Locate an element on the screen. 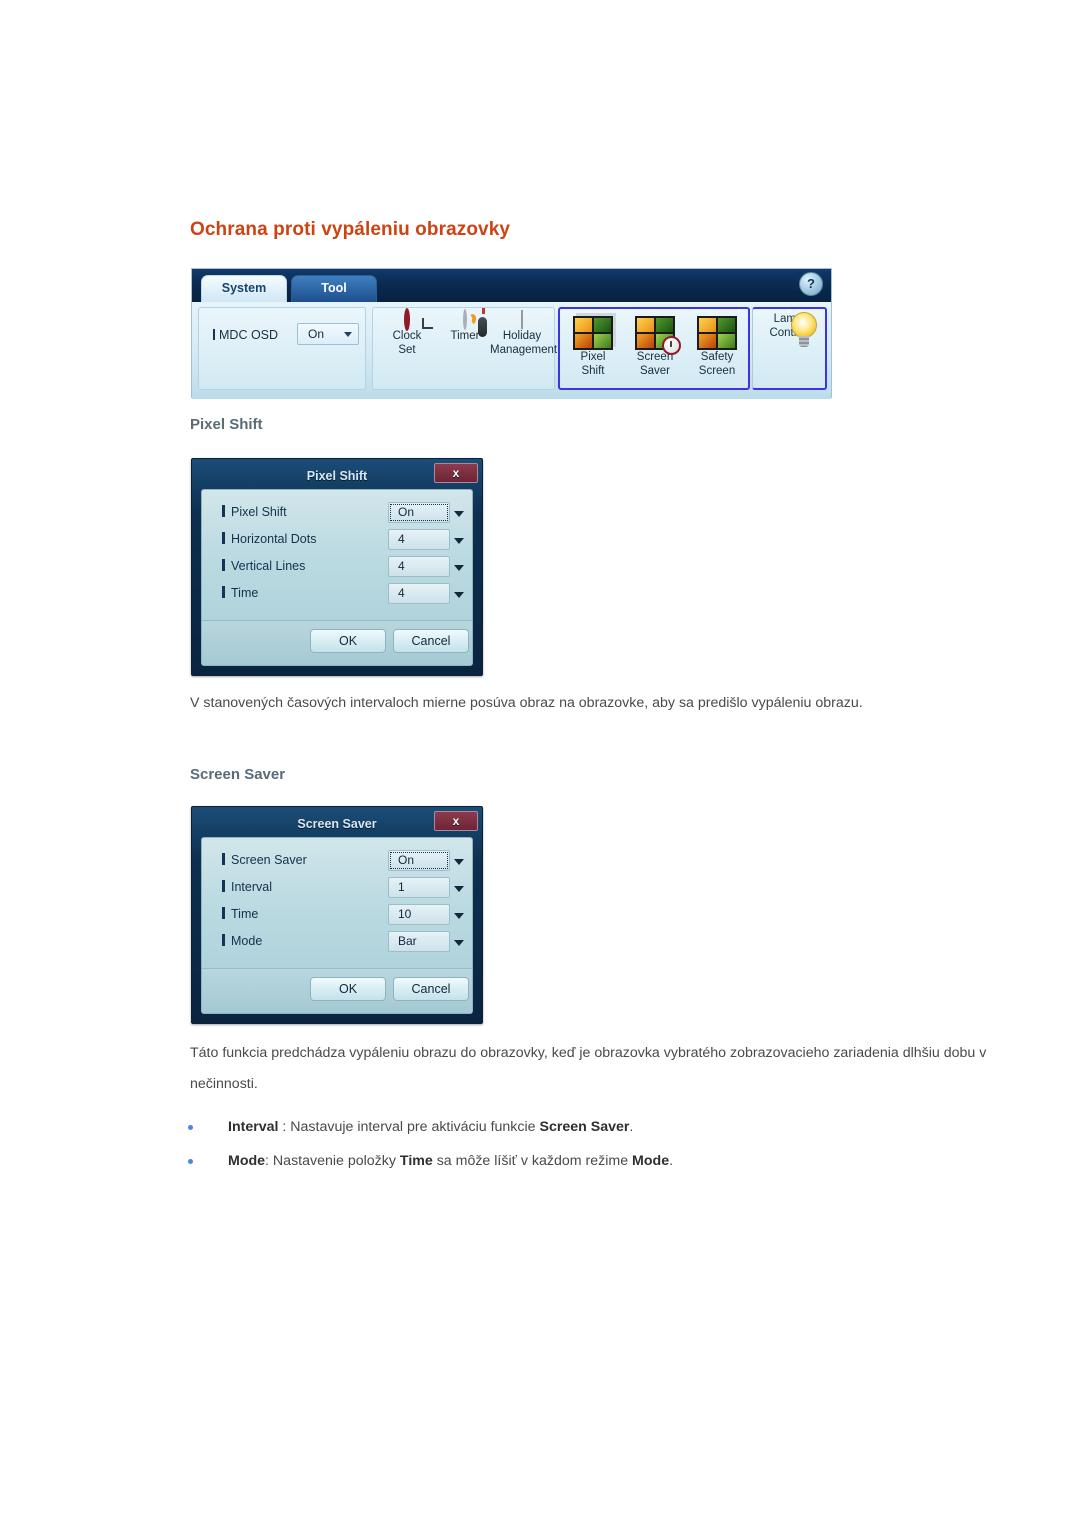 The height and width of the screenshot is (1527, 1080). ribbon-button-screen-saver: Screen Saver is located at coordinates (655, 350).